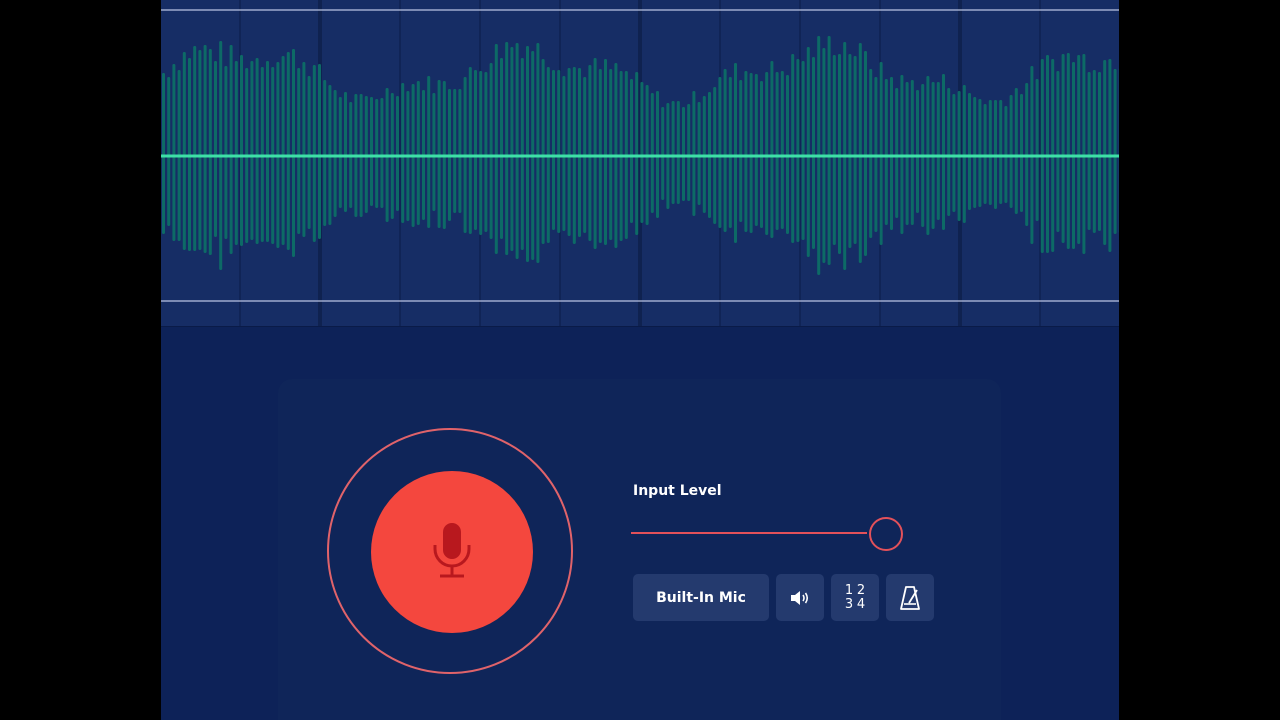 Image resolution: width=1280 pixels, height=720 pixels. Describe the element at coordinates (783, 534) in the screenshot. I see `input-level-slider` at that location.